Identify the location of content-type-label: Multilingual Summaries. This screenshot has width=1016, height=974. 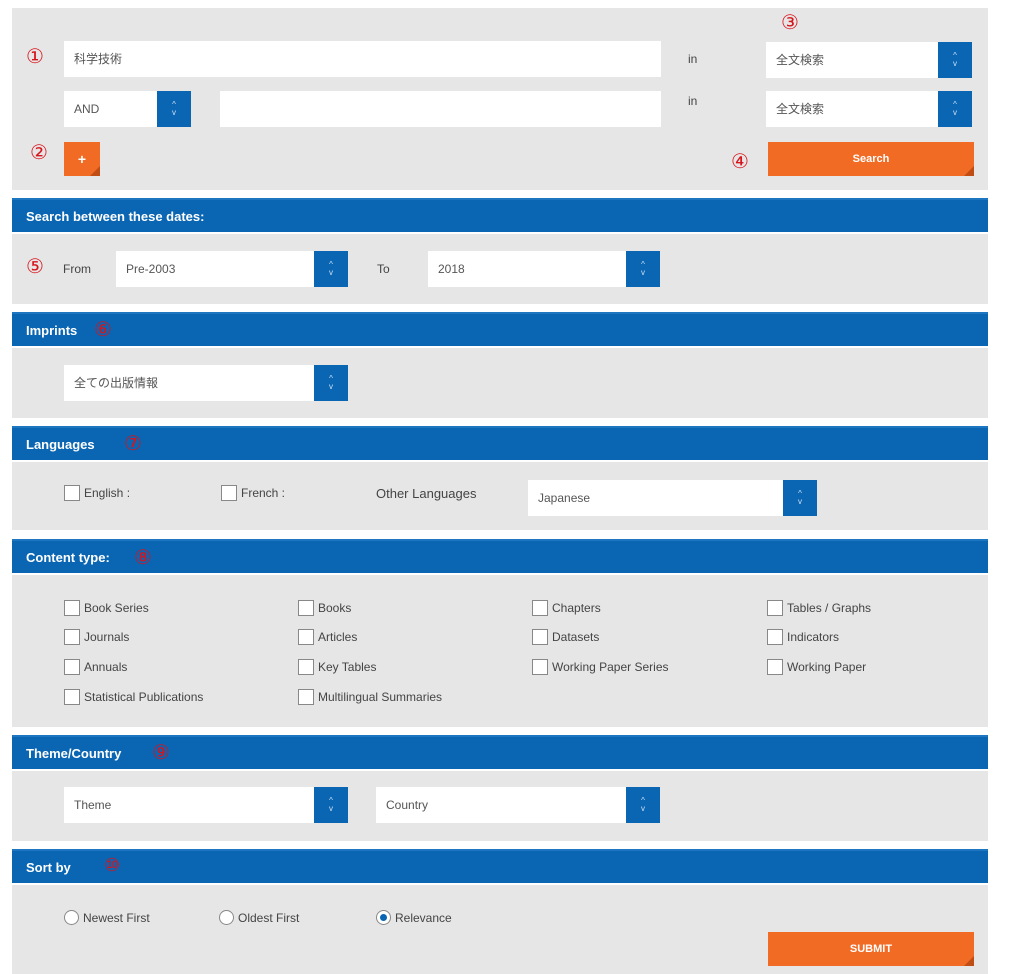
(380, 697).